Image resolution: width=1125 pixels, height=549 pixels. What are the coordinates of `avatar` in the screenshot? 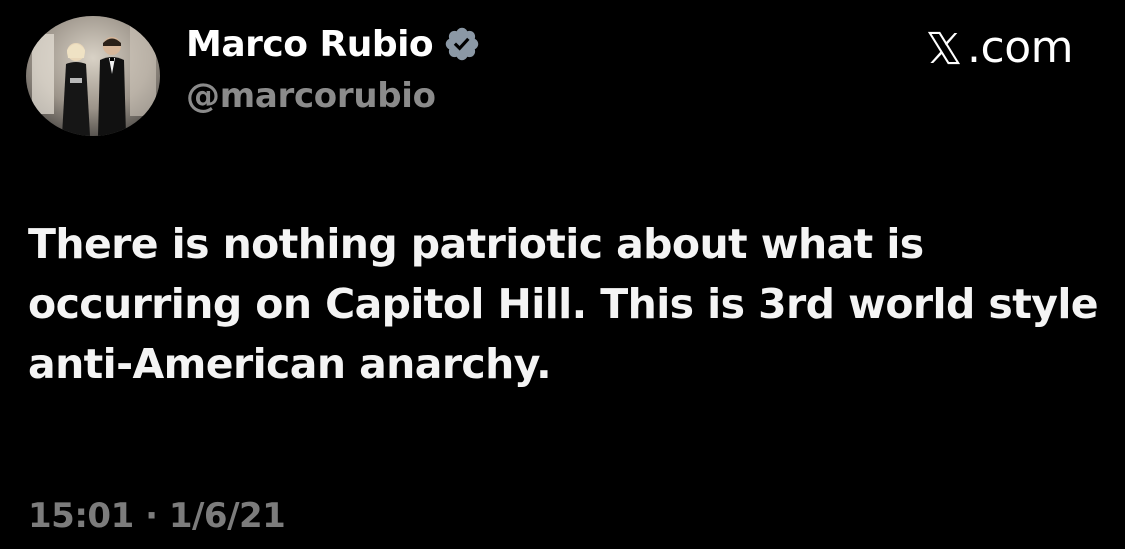 It's located at (93, 76).